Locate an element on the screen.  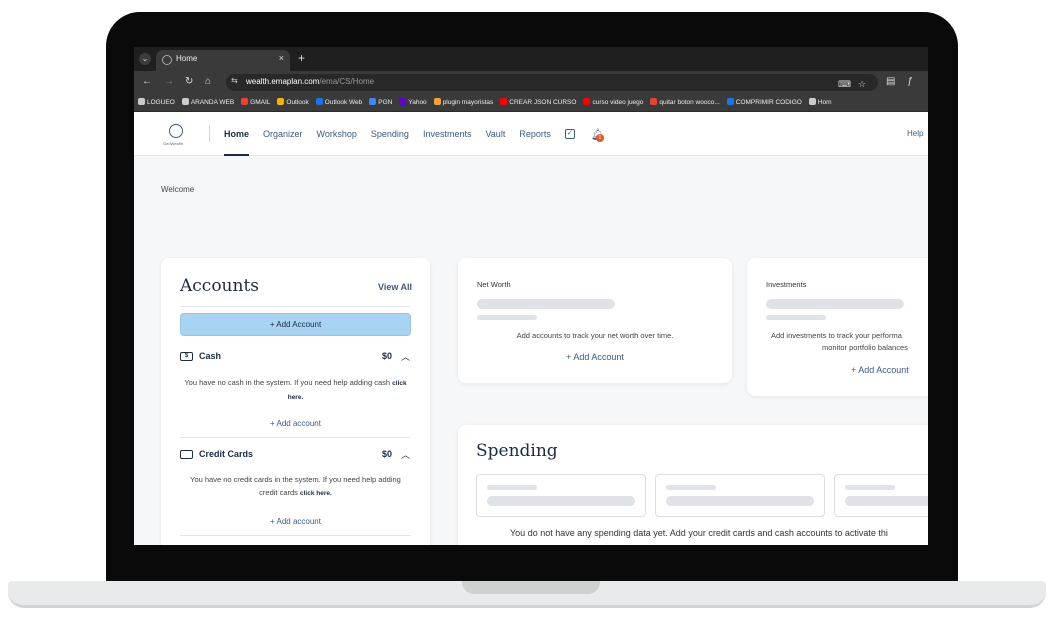
bookmark-item: LOGUEO is located at coordinates (156, 102).